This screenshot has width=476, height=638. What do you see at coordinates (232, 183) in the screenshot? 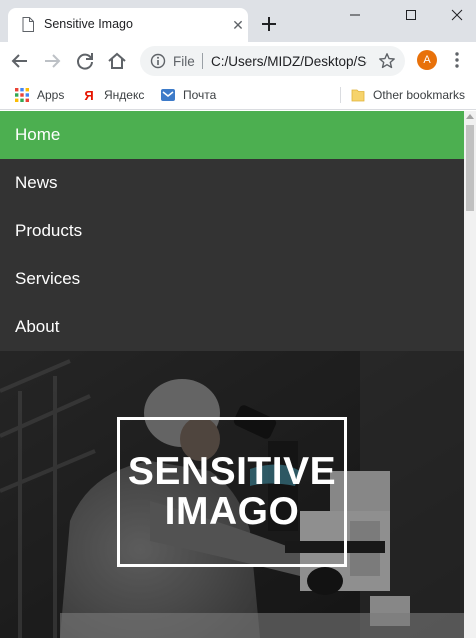
I see `nav-link-news: News` at bounding box center [232, 183].